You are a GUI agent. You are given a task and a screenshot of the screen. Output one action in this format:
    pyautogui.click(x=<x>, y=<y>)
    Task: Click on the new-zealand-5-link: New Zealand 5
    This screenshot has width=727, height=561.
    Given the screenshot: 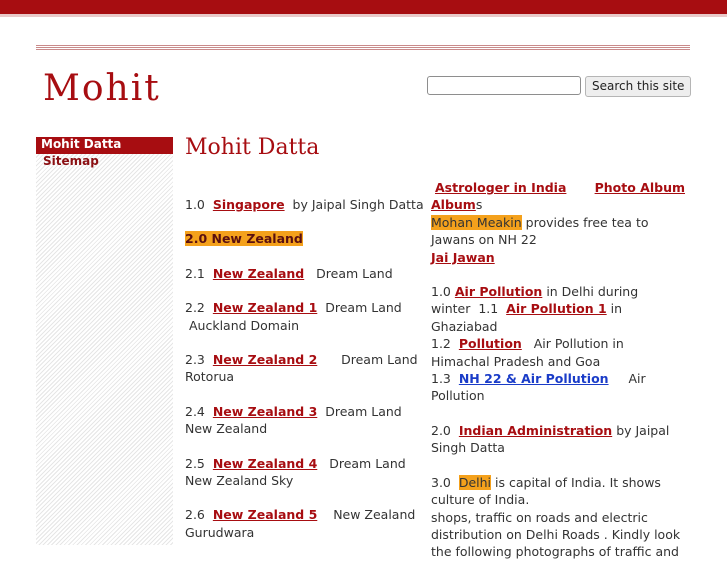 What is the action you would take?
    pyautogui.click(x=265, y=514)
    